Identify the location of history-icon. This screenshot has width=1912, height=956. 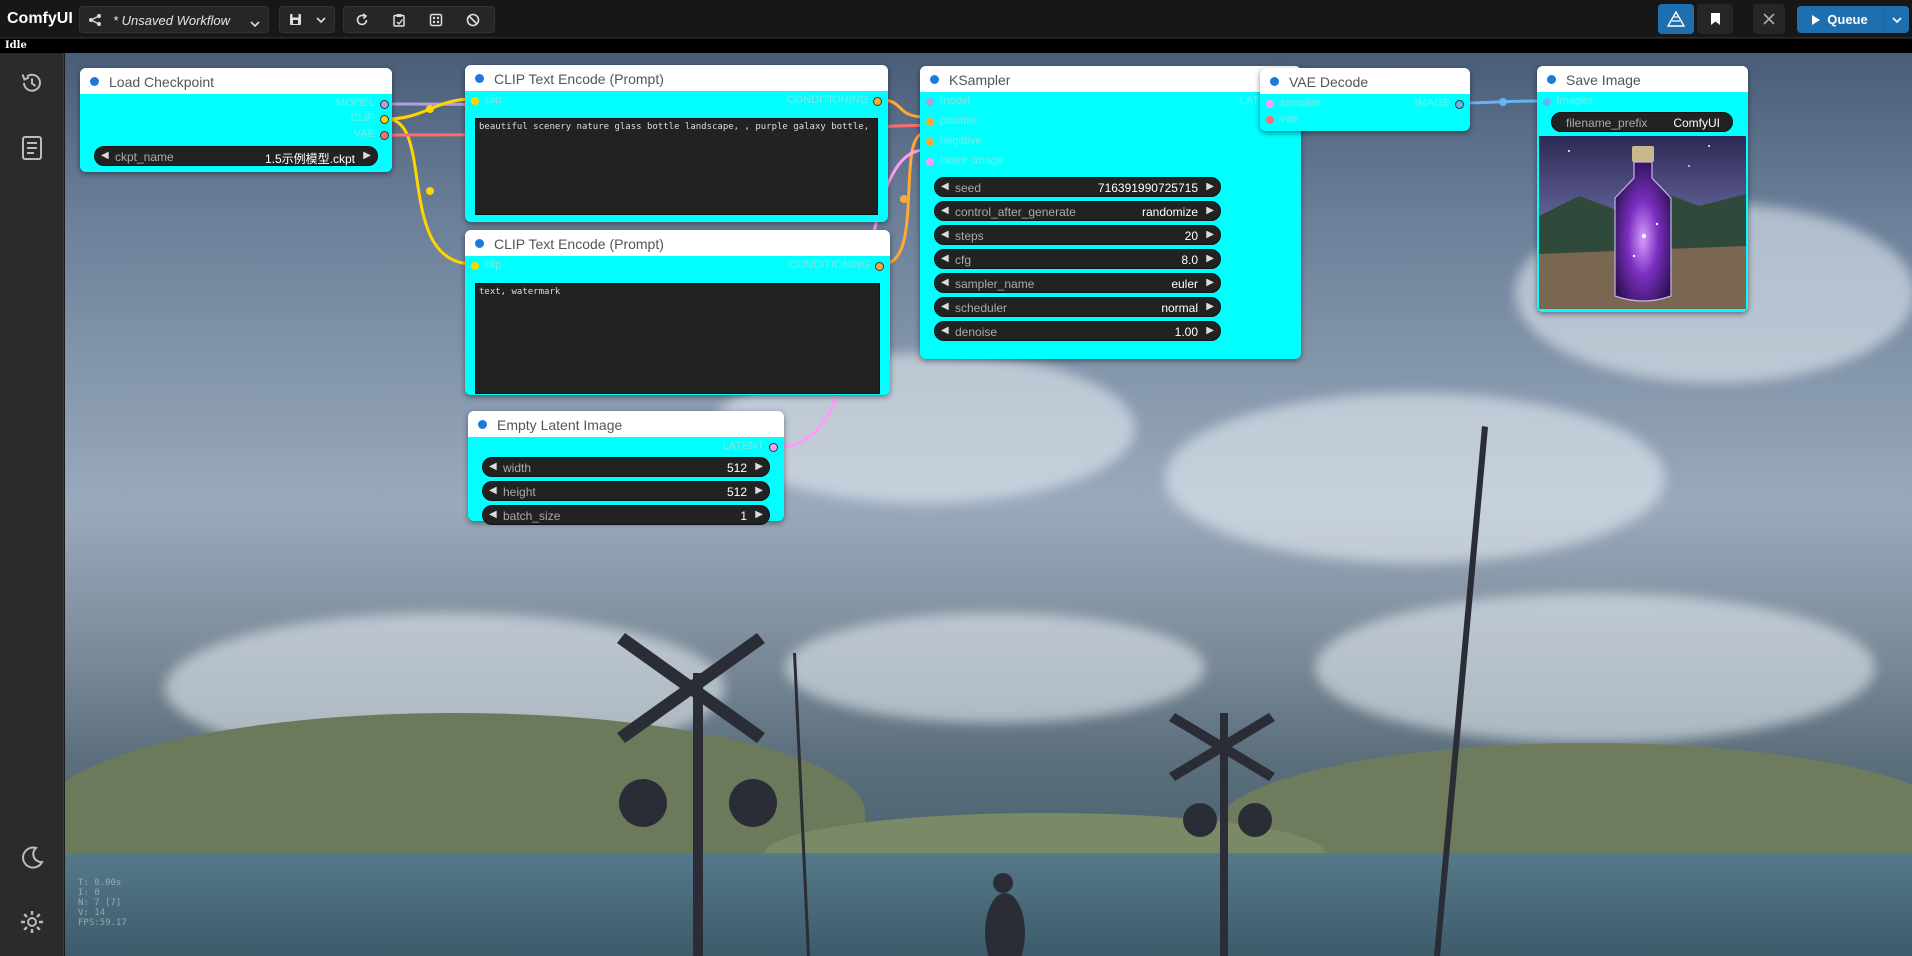
(32, 83).